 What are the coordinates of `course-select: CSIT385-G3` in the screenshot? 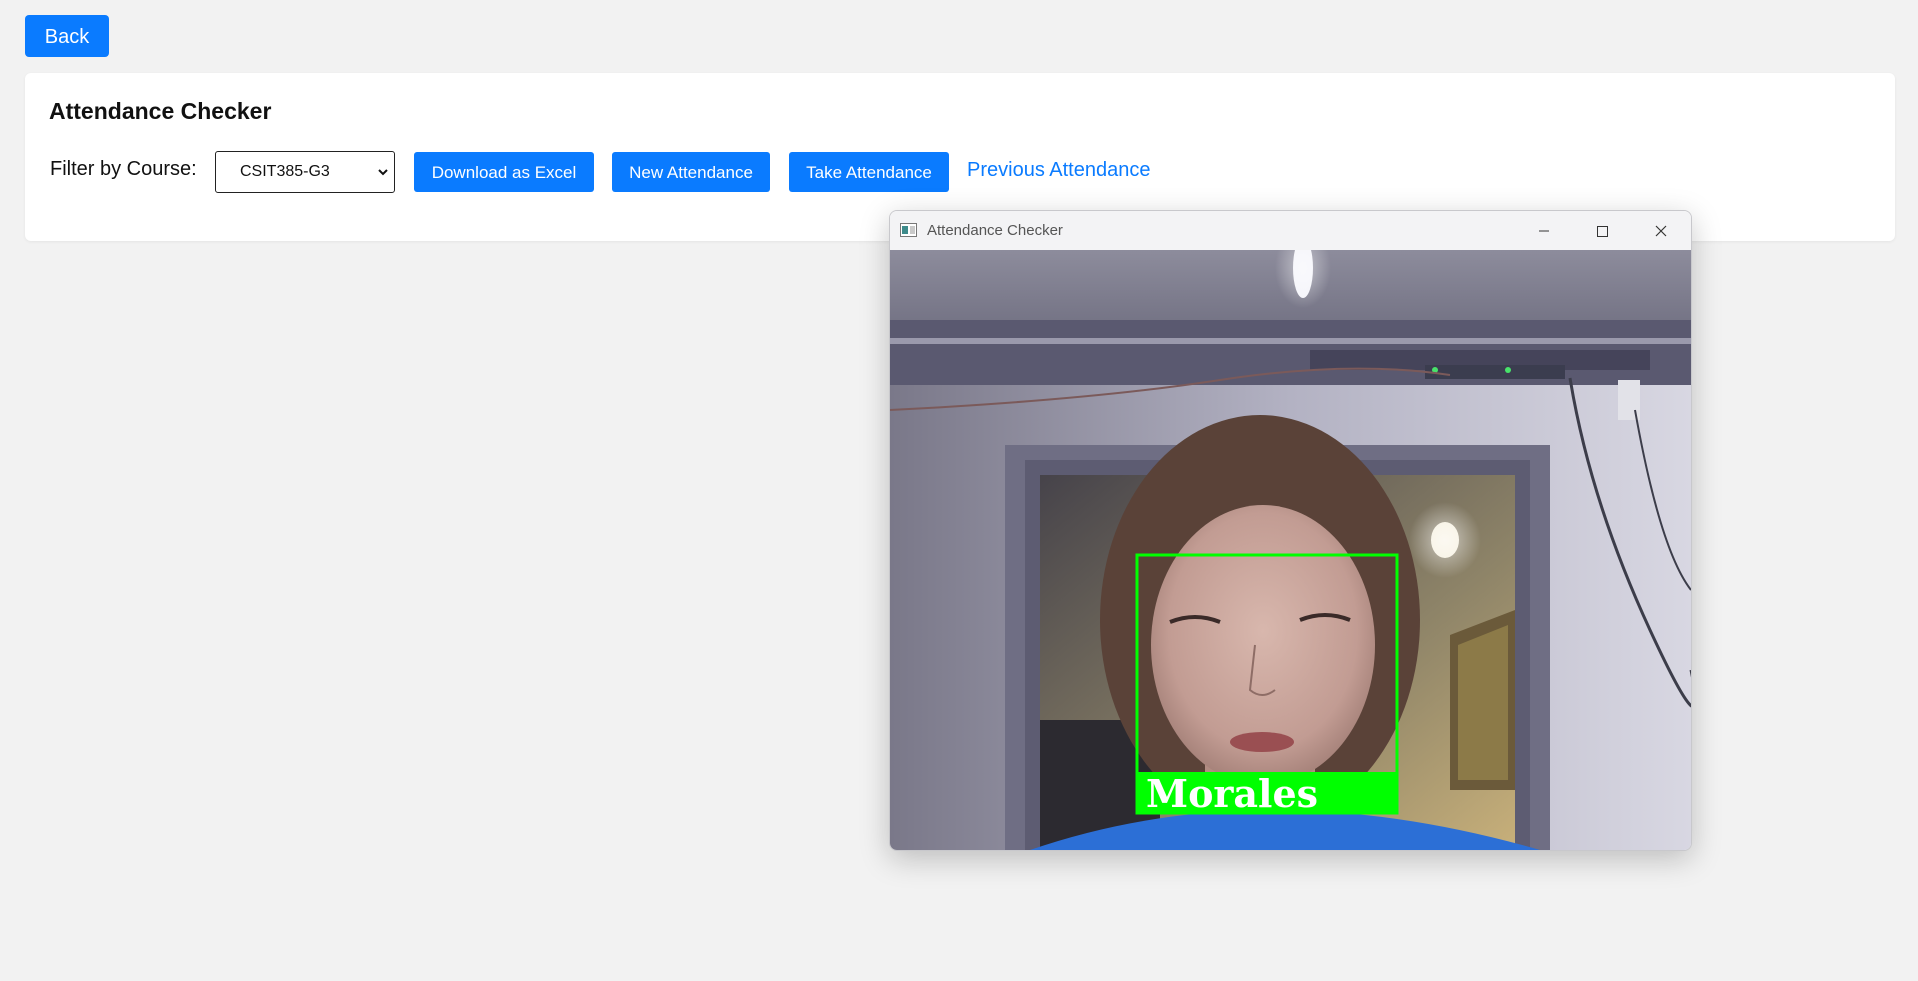 It's located at (305, 172).